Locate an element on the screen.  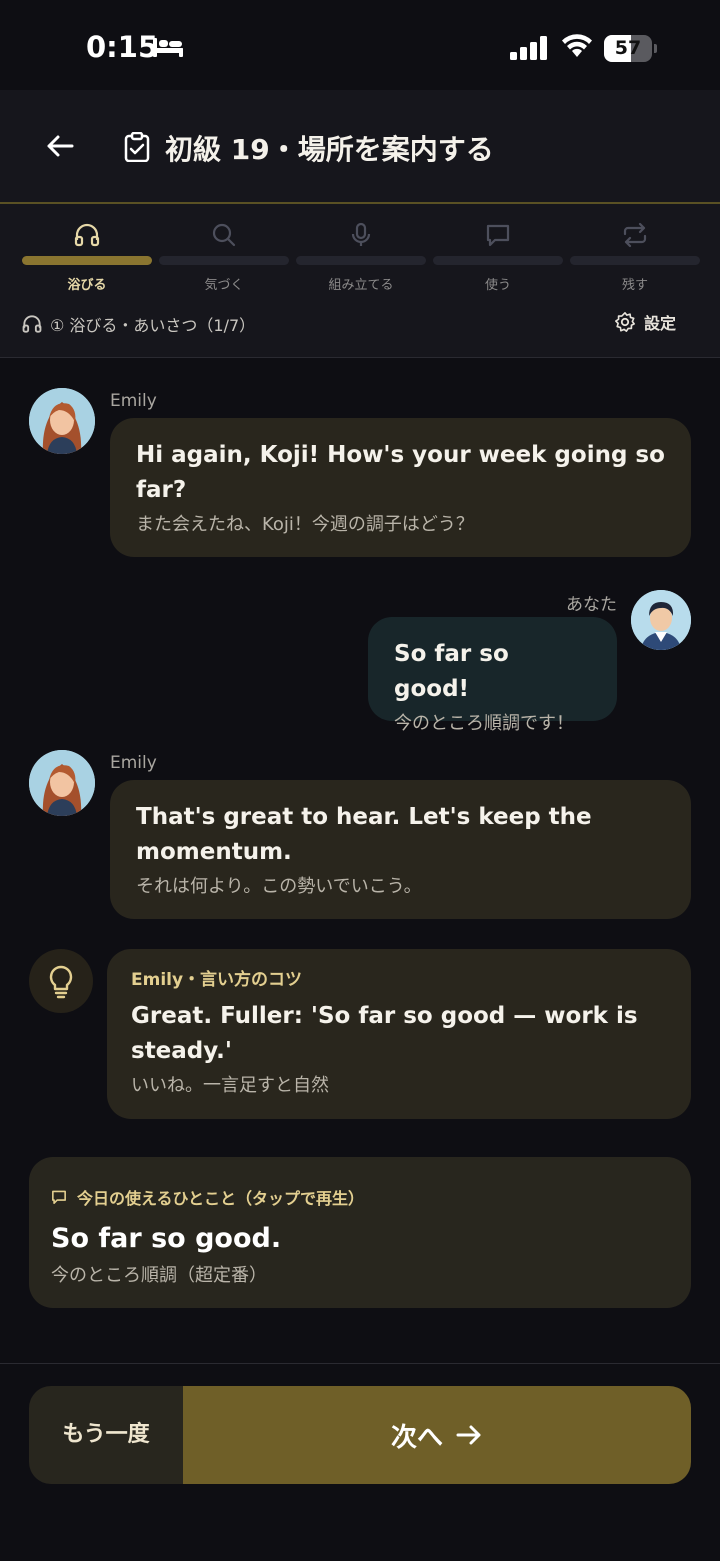
message-japanese: 今のところ順調です！ is located at coordinates (484, 723).